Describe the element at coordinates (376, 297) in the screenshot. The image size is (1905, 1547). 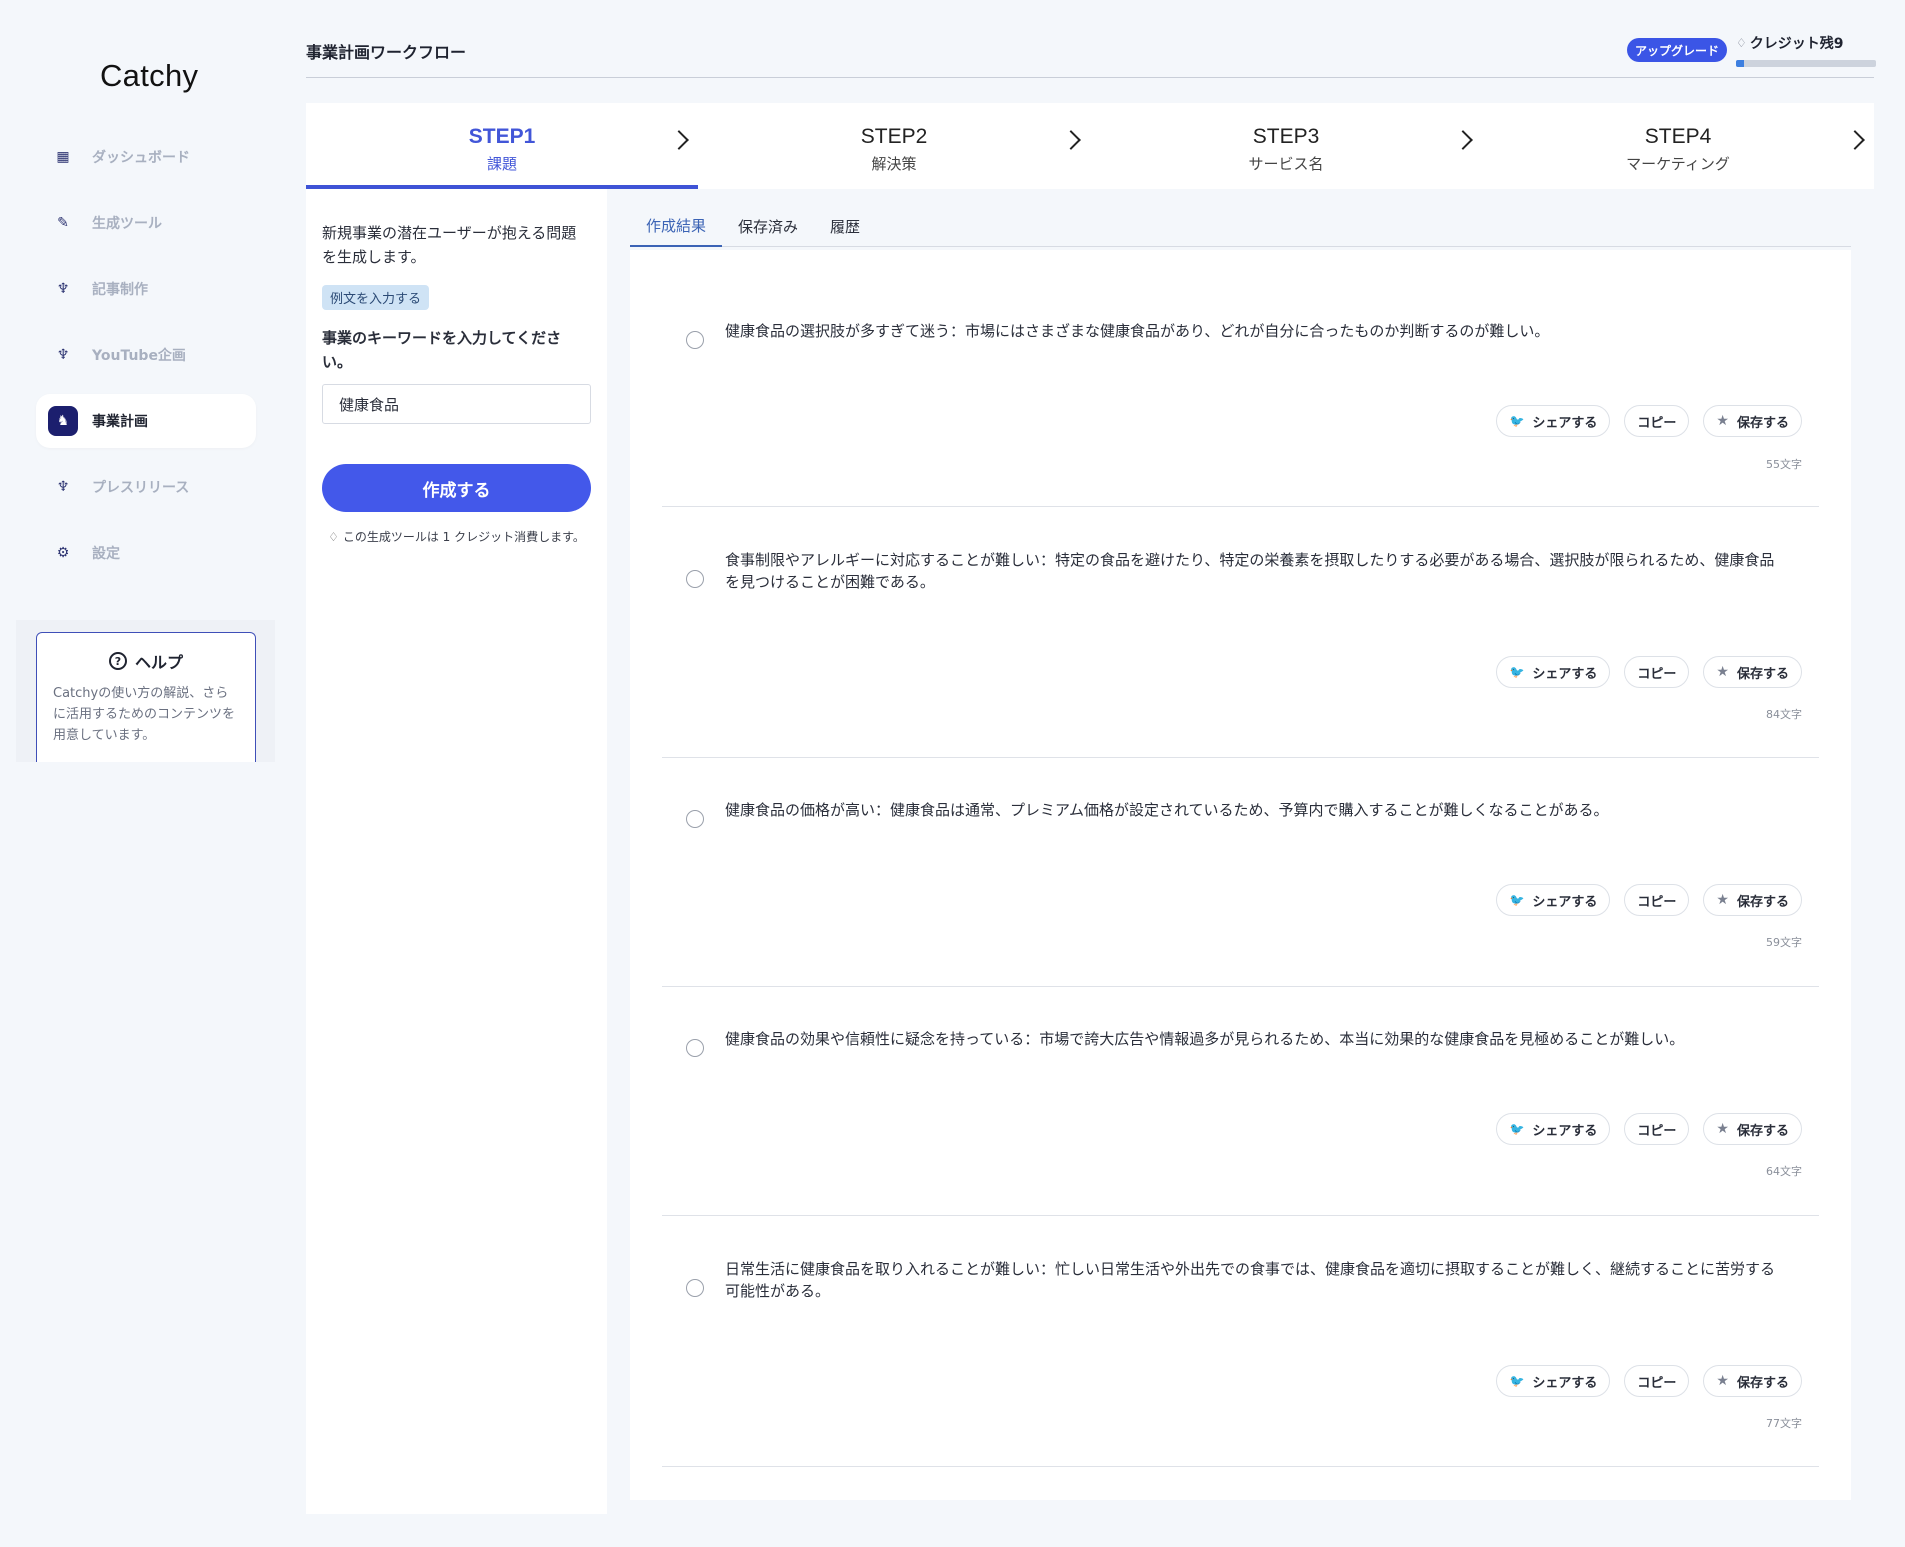
I see `example-fill-button: 例文を入力する` at that location.